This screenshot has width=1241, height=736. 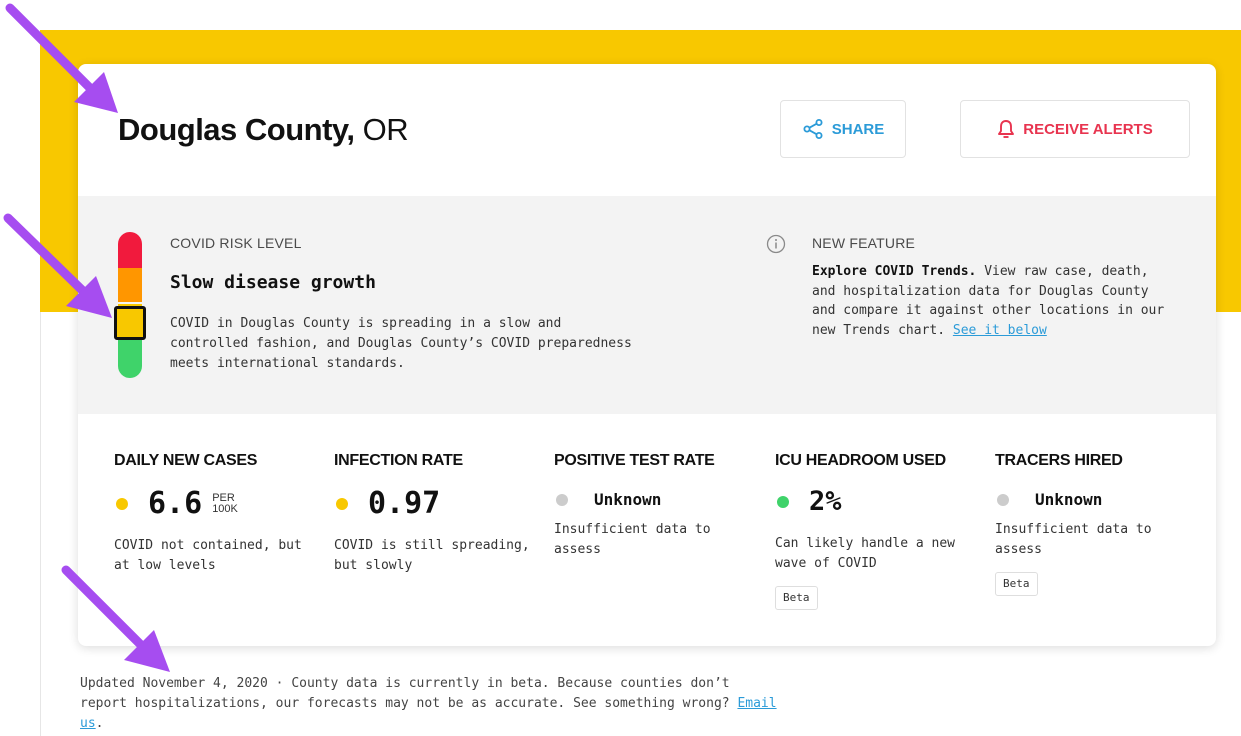 What do you see at coordinates (432, 555) in the screenshot?
I see `metric-description: COVID is still spreading, but slowly` at bounding box center [432, 555].